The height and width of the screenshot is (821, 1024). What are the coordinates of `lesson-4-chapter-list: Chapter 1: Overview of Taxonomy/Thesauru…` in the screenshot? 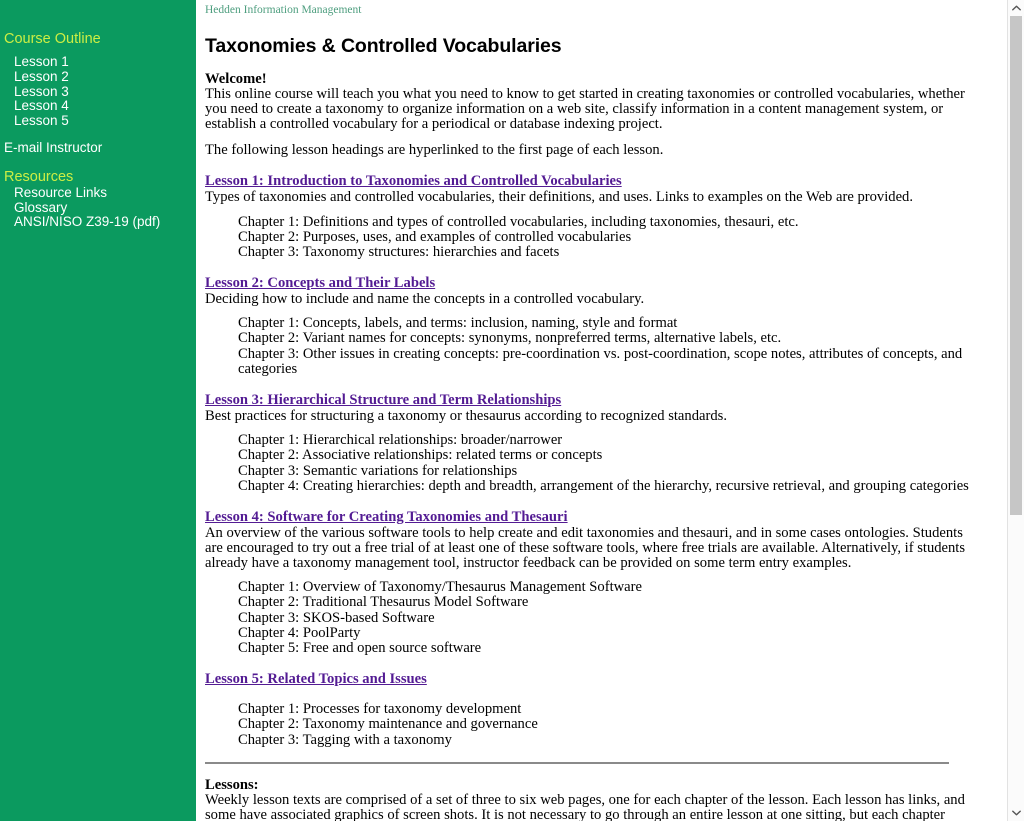 It's located at (589, 618).